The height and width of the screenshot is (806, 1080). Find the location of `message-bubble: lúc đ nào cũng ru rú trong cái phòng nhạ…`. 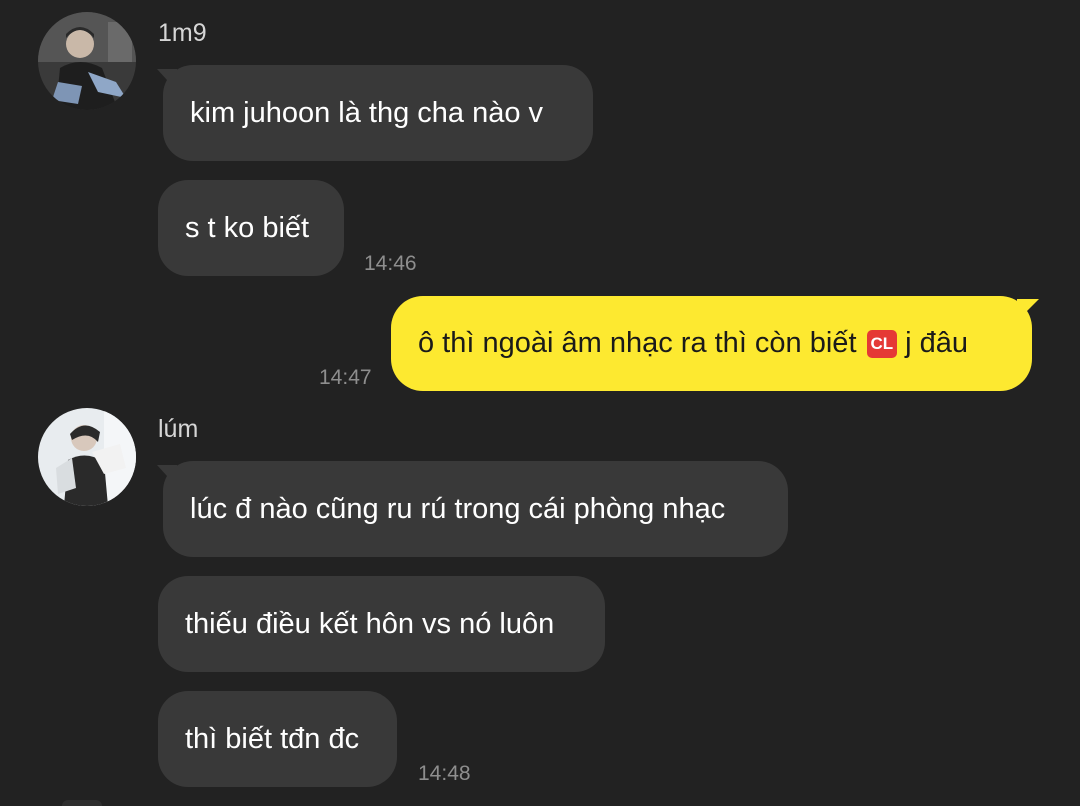

message-bubble: lúc đ nào cũng ru rú trong cái phòng nhạ… is located at coordinates (472, 509).